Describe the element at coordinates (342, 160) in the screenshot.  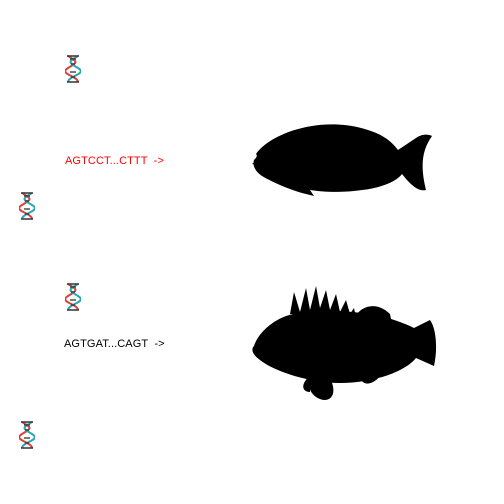
I see `surgeonfish-silhouette` at that location.